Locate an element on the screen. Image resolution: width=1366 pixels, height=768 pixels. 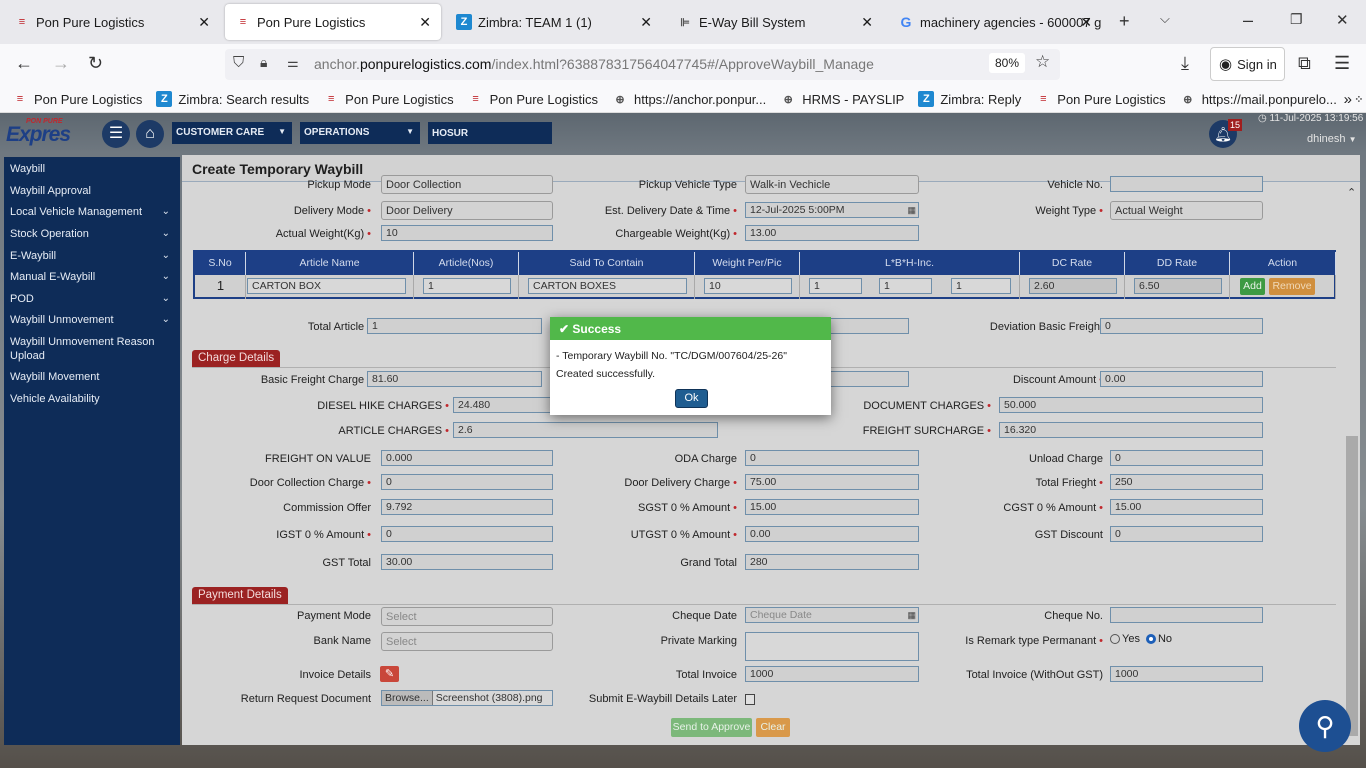
browser-tab: ⊫ E-Way Bill System ✕ is located at coordinates (775, 22).